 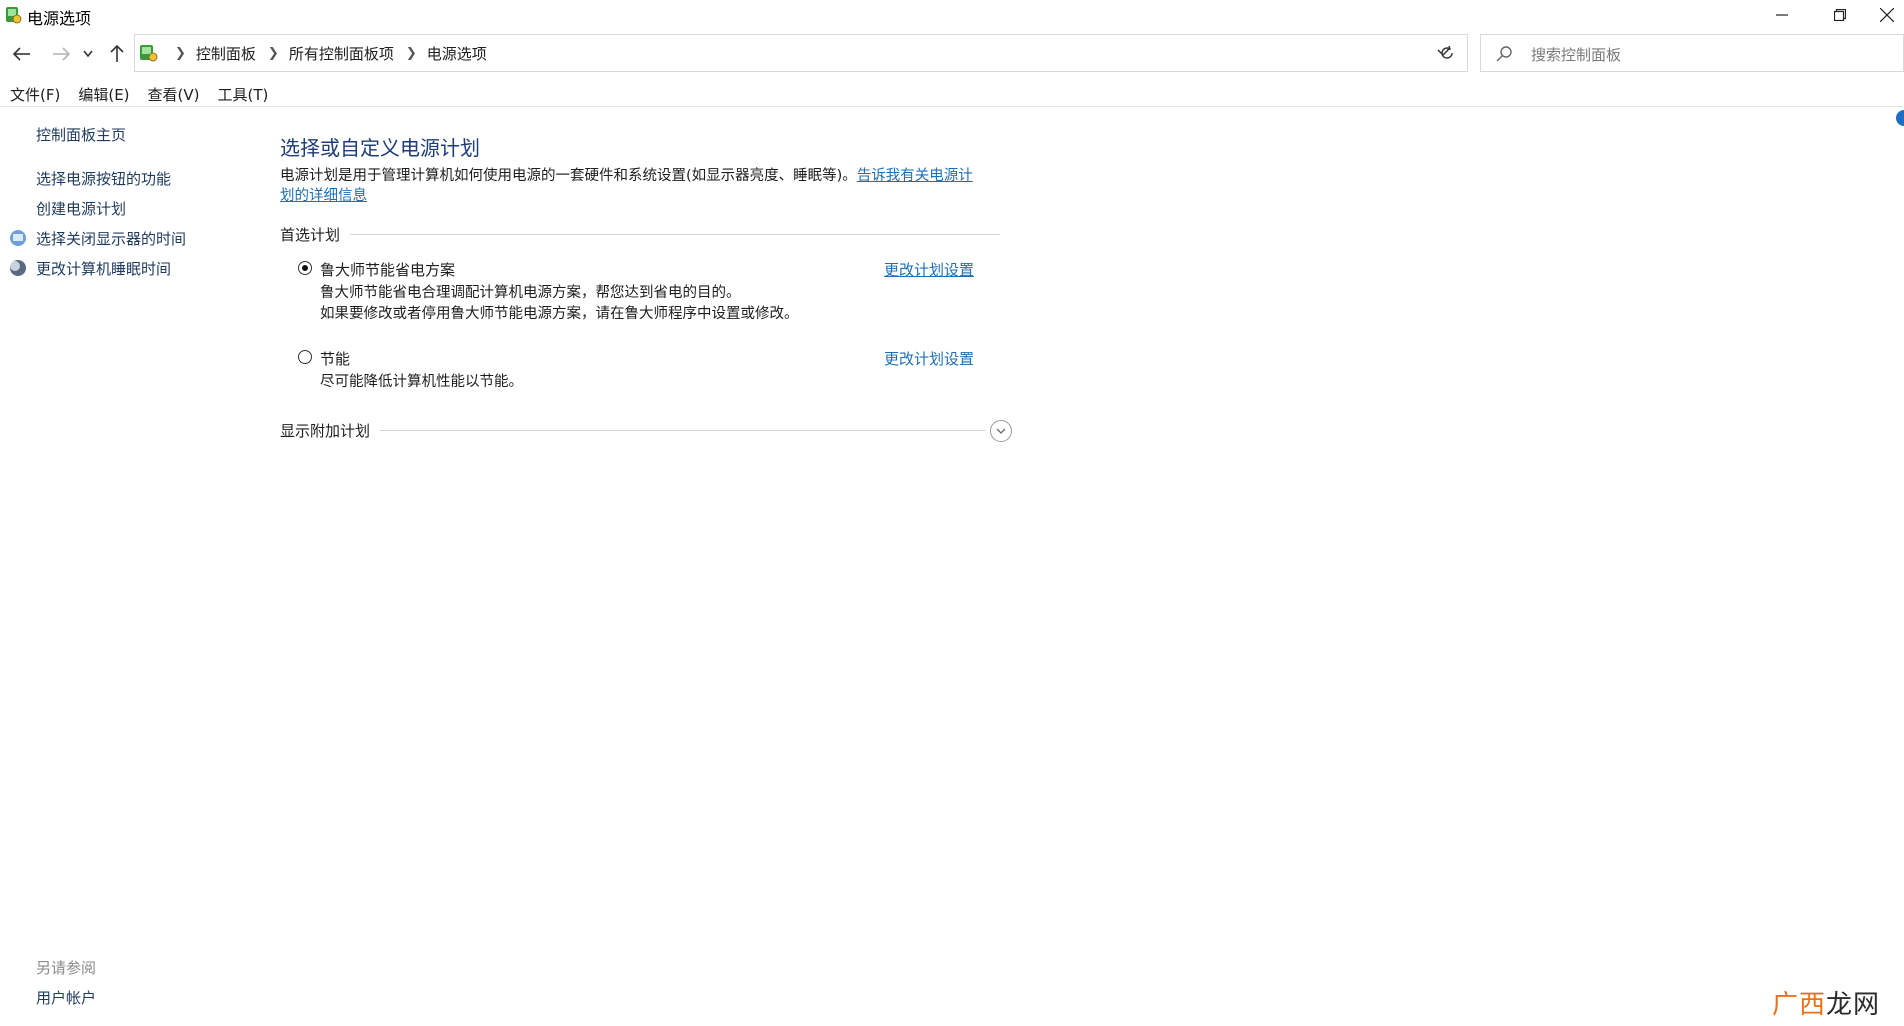 I want to click on page-title: 选择或自定义电源计划, so click(x=380, y=148).